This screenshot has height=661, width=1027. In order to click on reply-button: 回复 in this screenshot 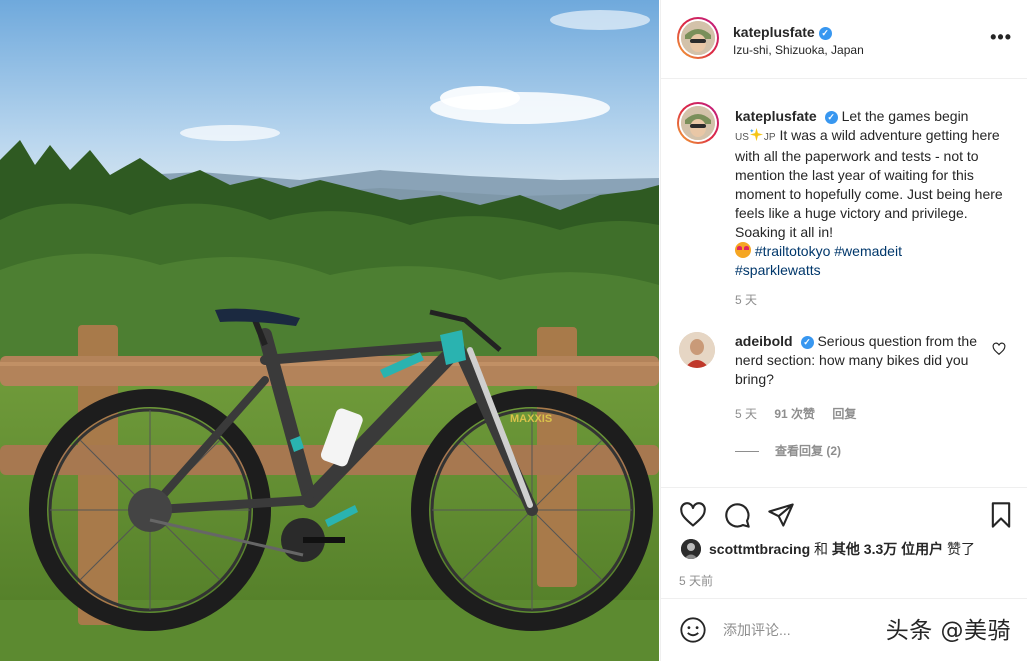, I will do `click(844, 414)`.